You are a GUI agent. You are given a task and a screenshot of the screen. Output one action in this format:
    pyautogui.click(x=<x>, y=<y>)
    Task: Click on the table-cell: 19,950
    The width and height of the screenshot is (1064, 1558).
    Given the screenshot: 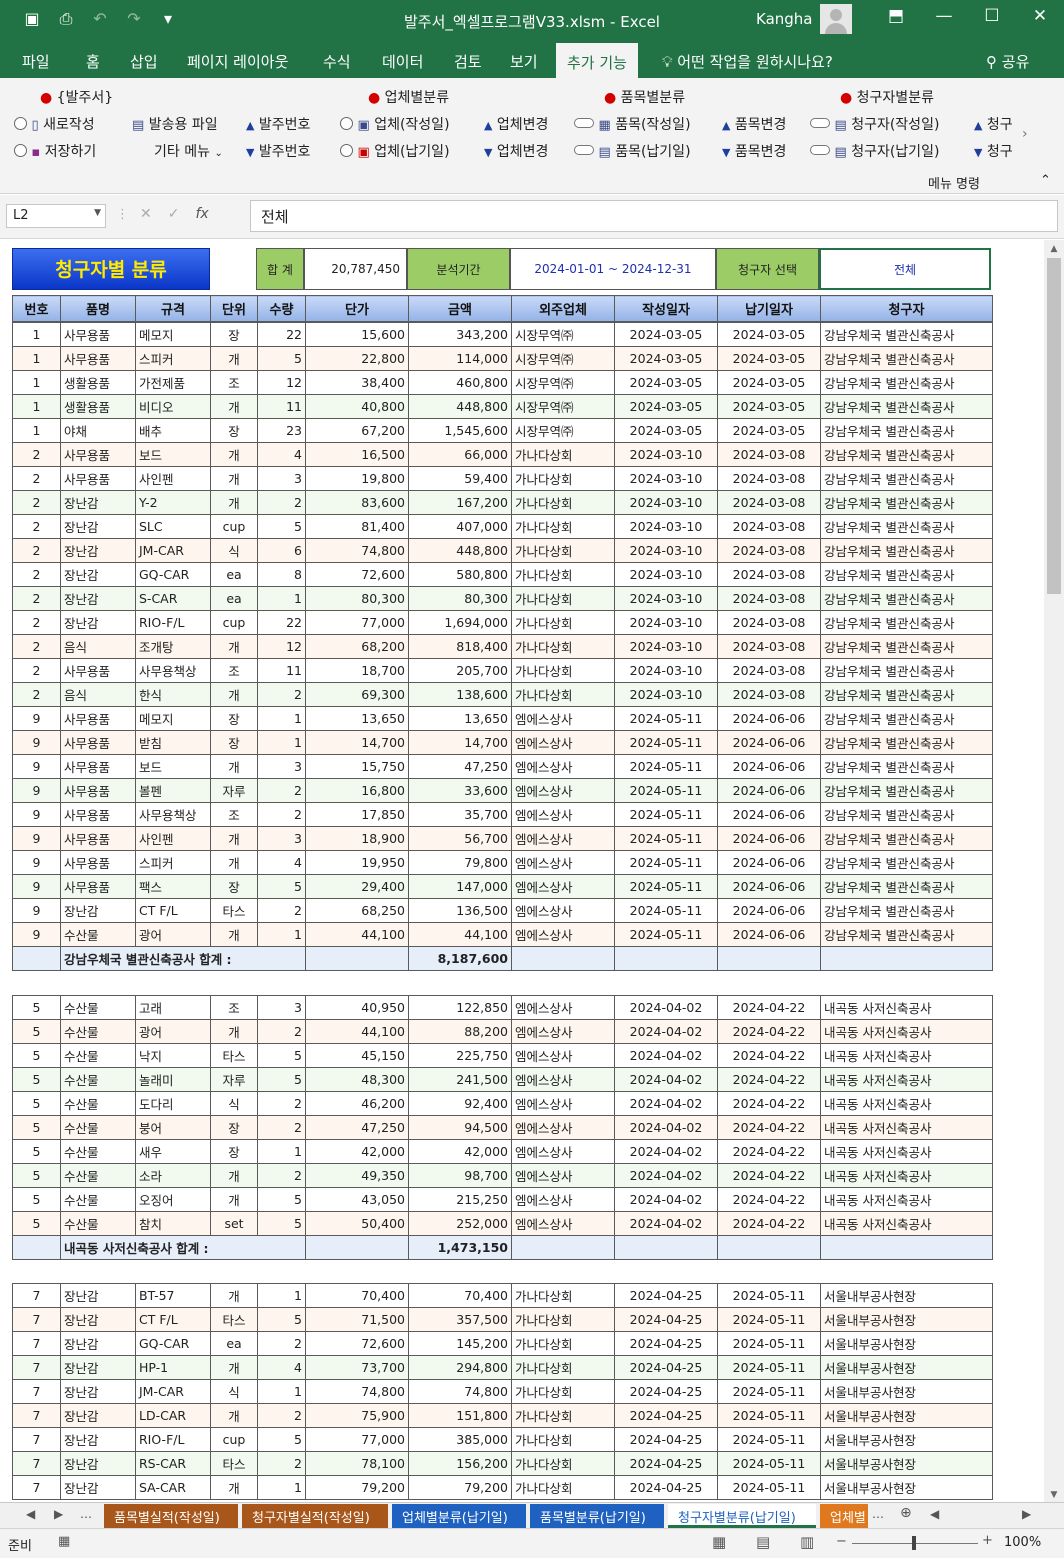 What is the action you would take?
    pyautogui.click(x=357, y=862)
    